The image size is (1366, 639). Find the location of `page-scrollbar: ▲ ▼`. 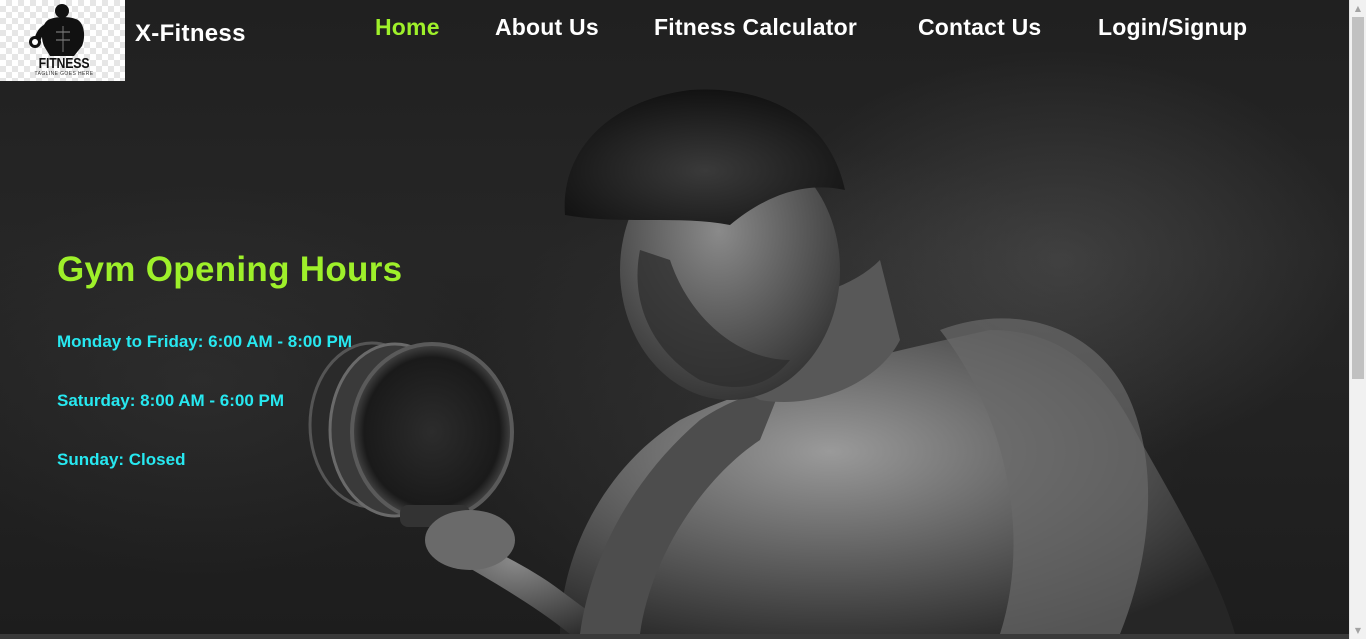

page-scrollbar: ▲ ▼ is located at coordinates (1357, 319).